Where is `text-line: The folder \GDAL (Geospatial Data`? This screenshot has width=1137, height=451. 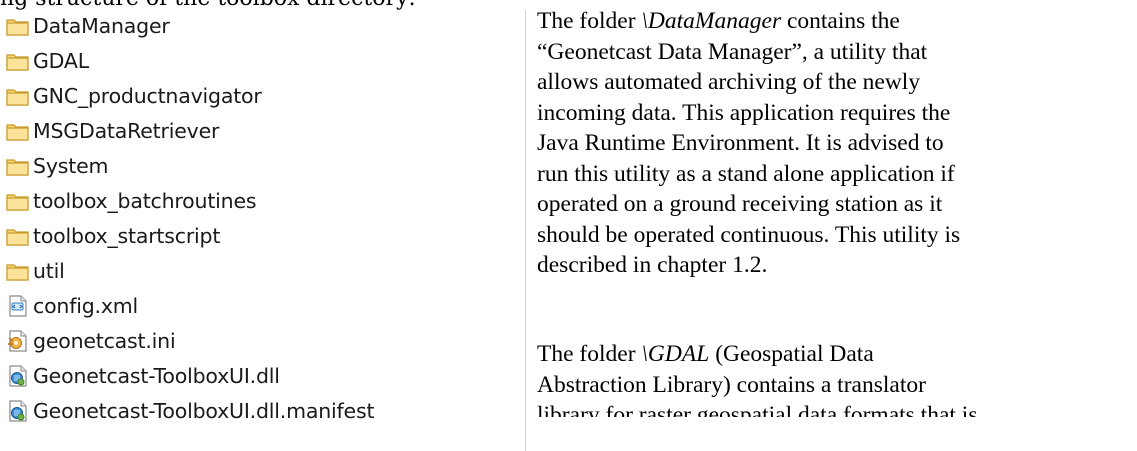 text-line: The folder \GDAL (Geospatial Data is located at coordinates (837, 354).